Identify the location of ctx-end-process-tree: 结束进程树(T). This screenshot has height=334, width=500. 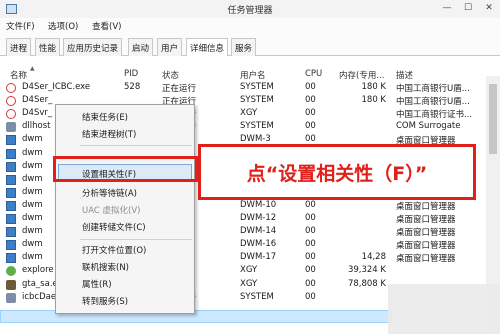
(109, 134).